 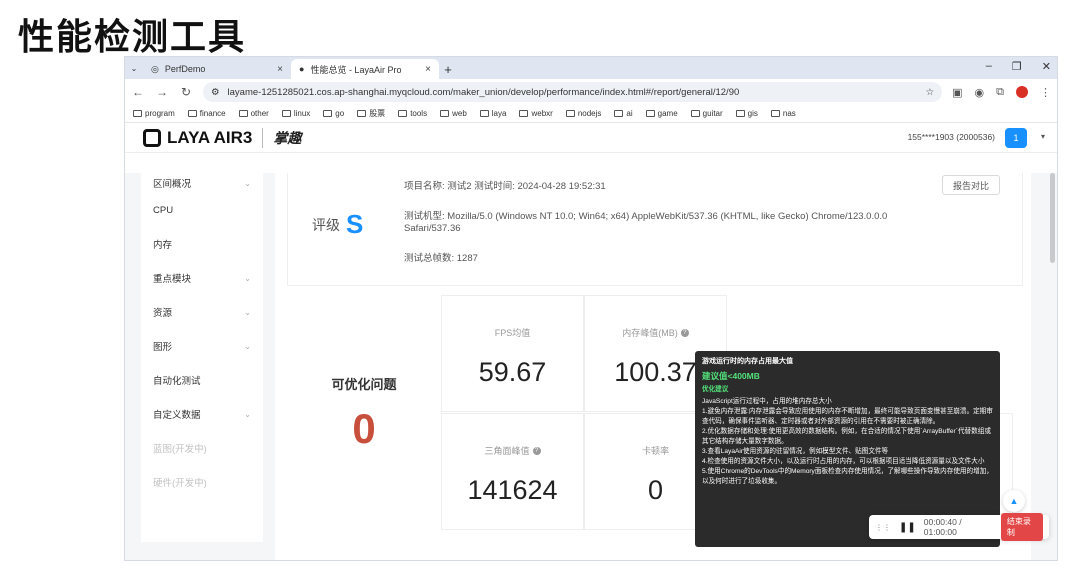 I want to click on restore-icon: ❐, so click(x=1017, y=66).